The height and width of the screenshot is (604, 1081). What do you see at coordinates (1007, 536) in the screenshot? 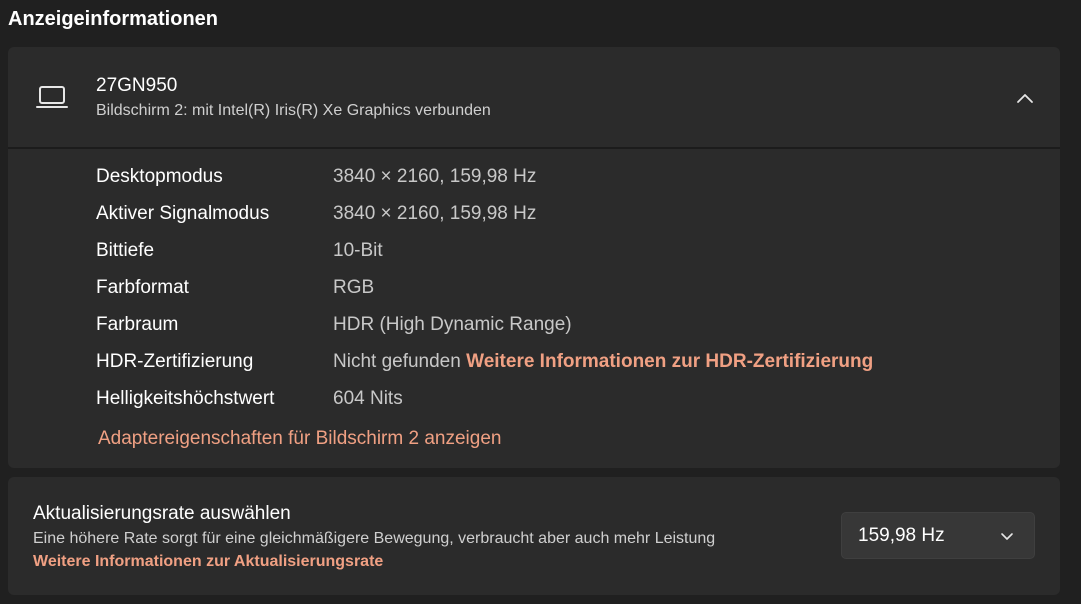
I see `chevron-down-icon` at bounding box center [1007, 536].